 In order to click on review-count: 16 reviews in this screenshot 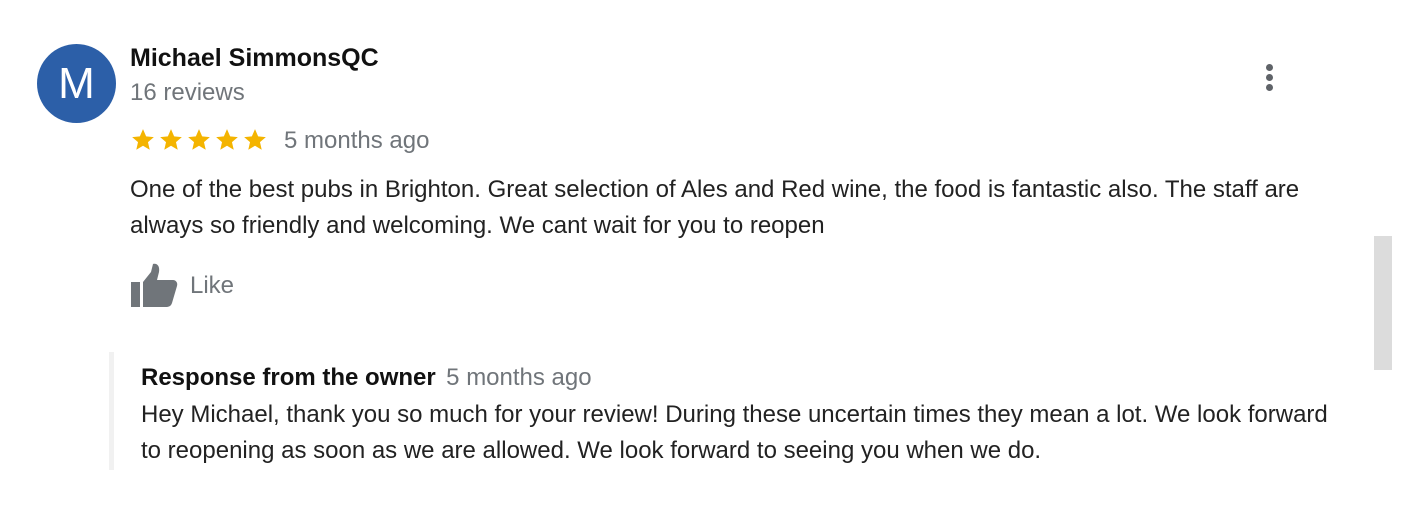, I will do `click(187, 93)`.